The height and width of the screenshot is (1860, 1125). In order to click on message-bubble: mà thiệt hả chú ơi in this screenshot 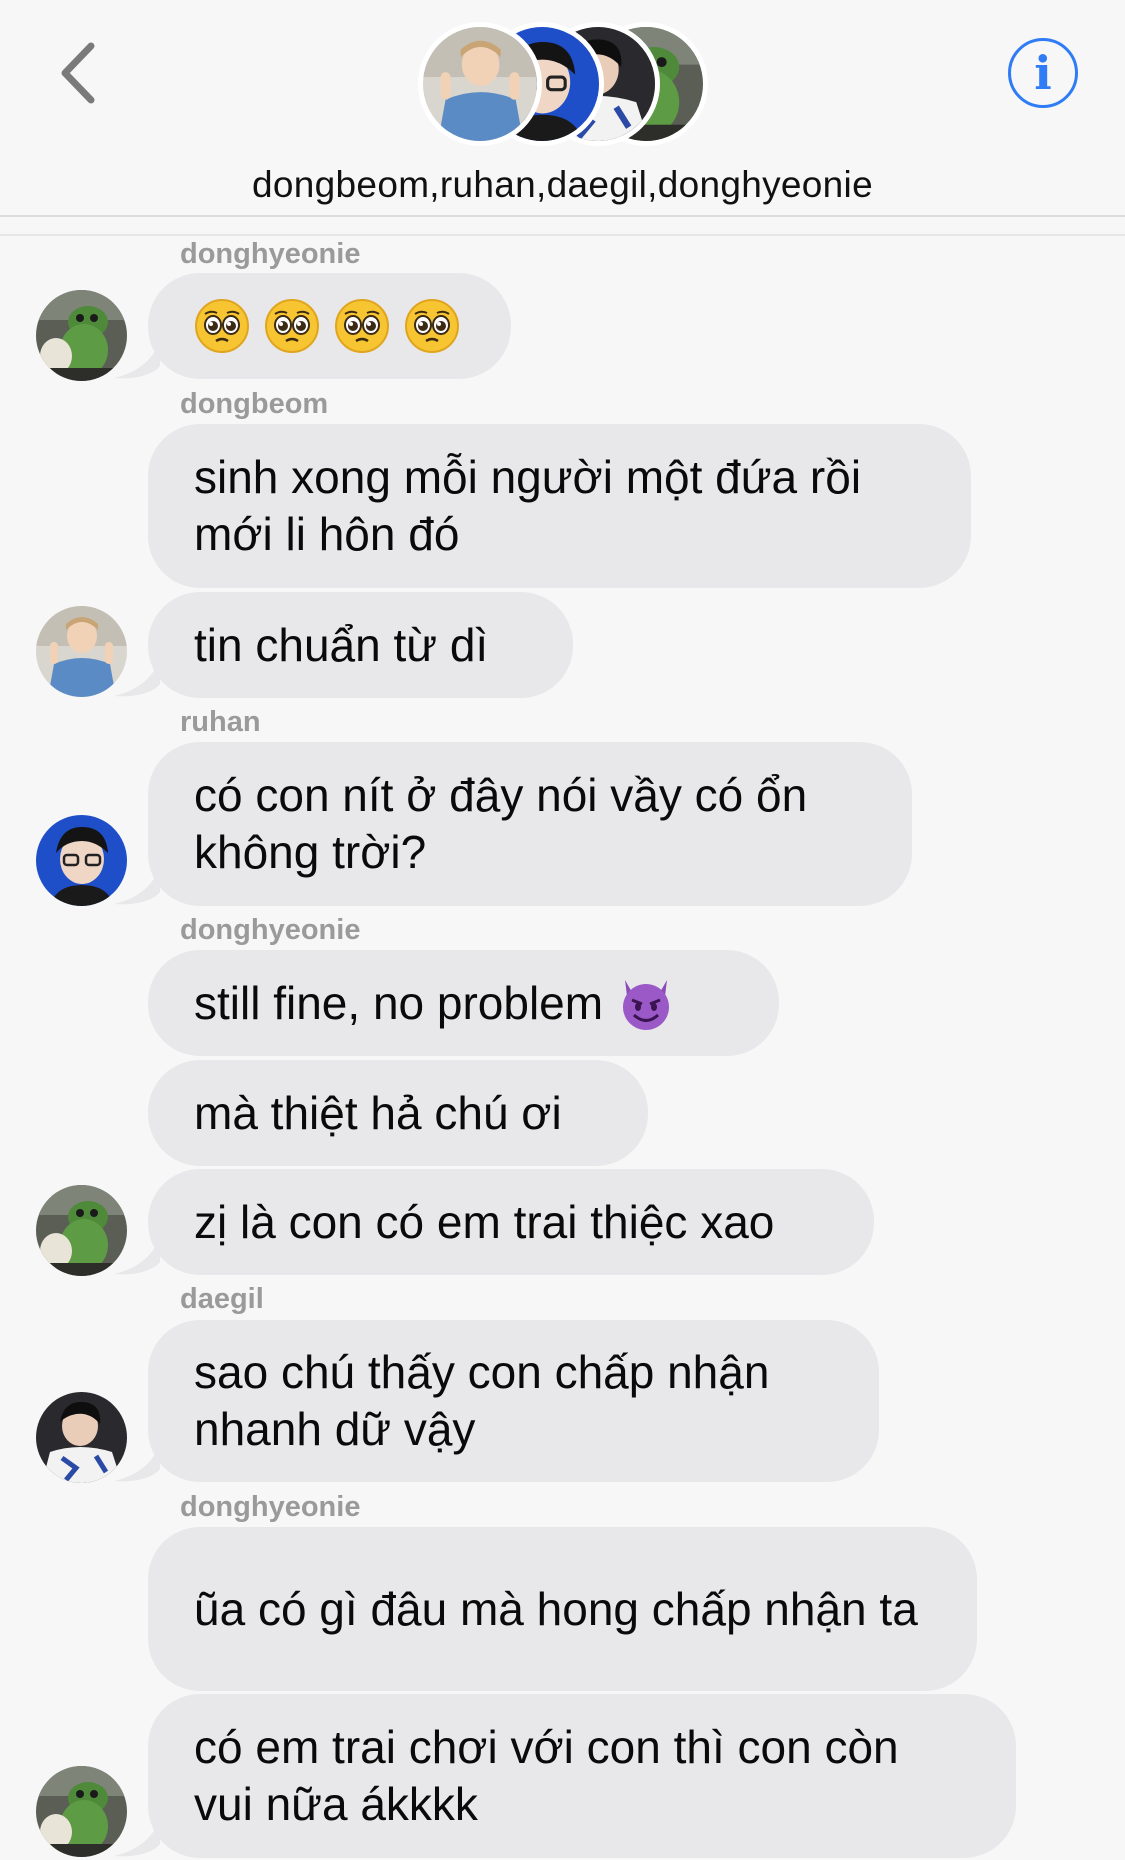, I will do `click(398, 1113)`.